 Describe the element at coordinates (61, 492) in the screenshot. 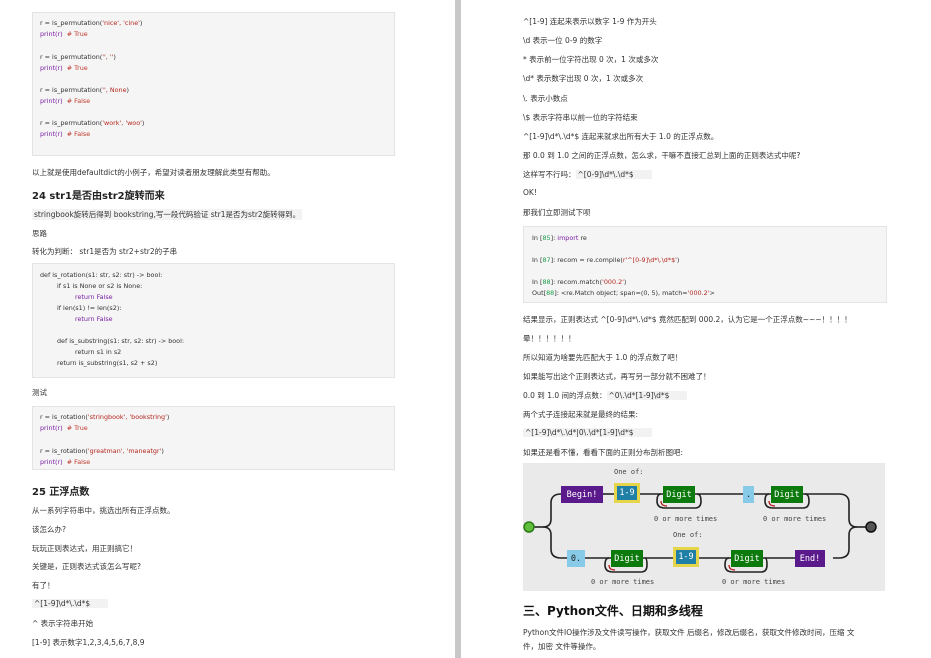

I see `section-heading-25: 25 正浮点数` at that location.